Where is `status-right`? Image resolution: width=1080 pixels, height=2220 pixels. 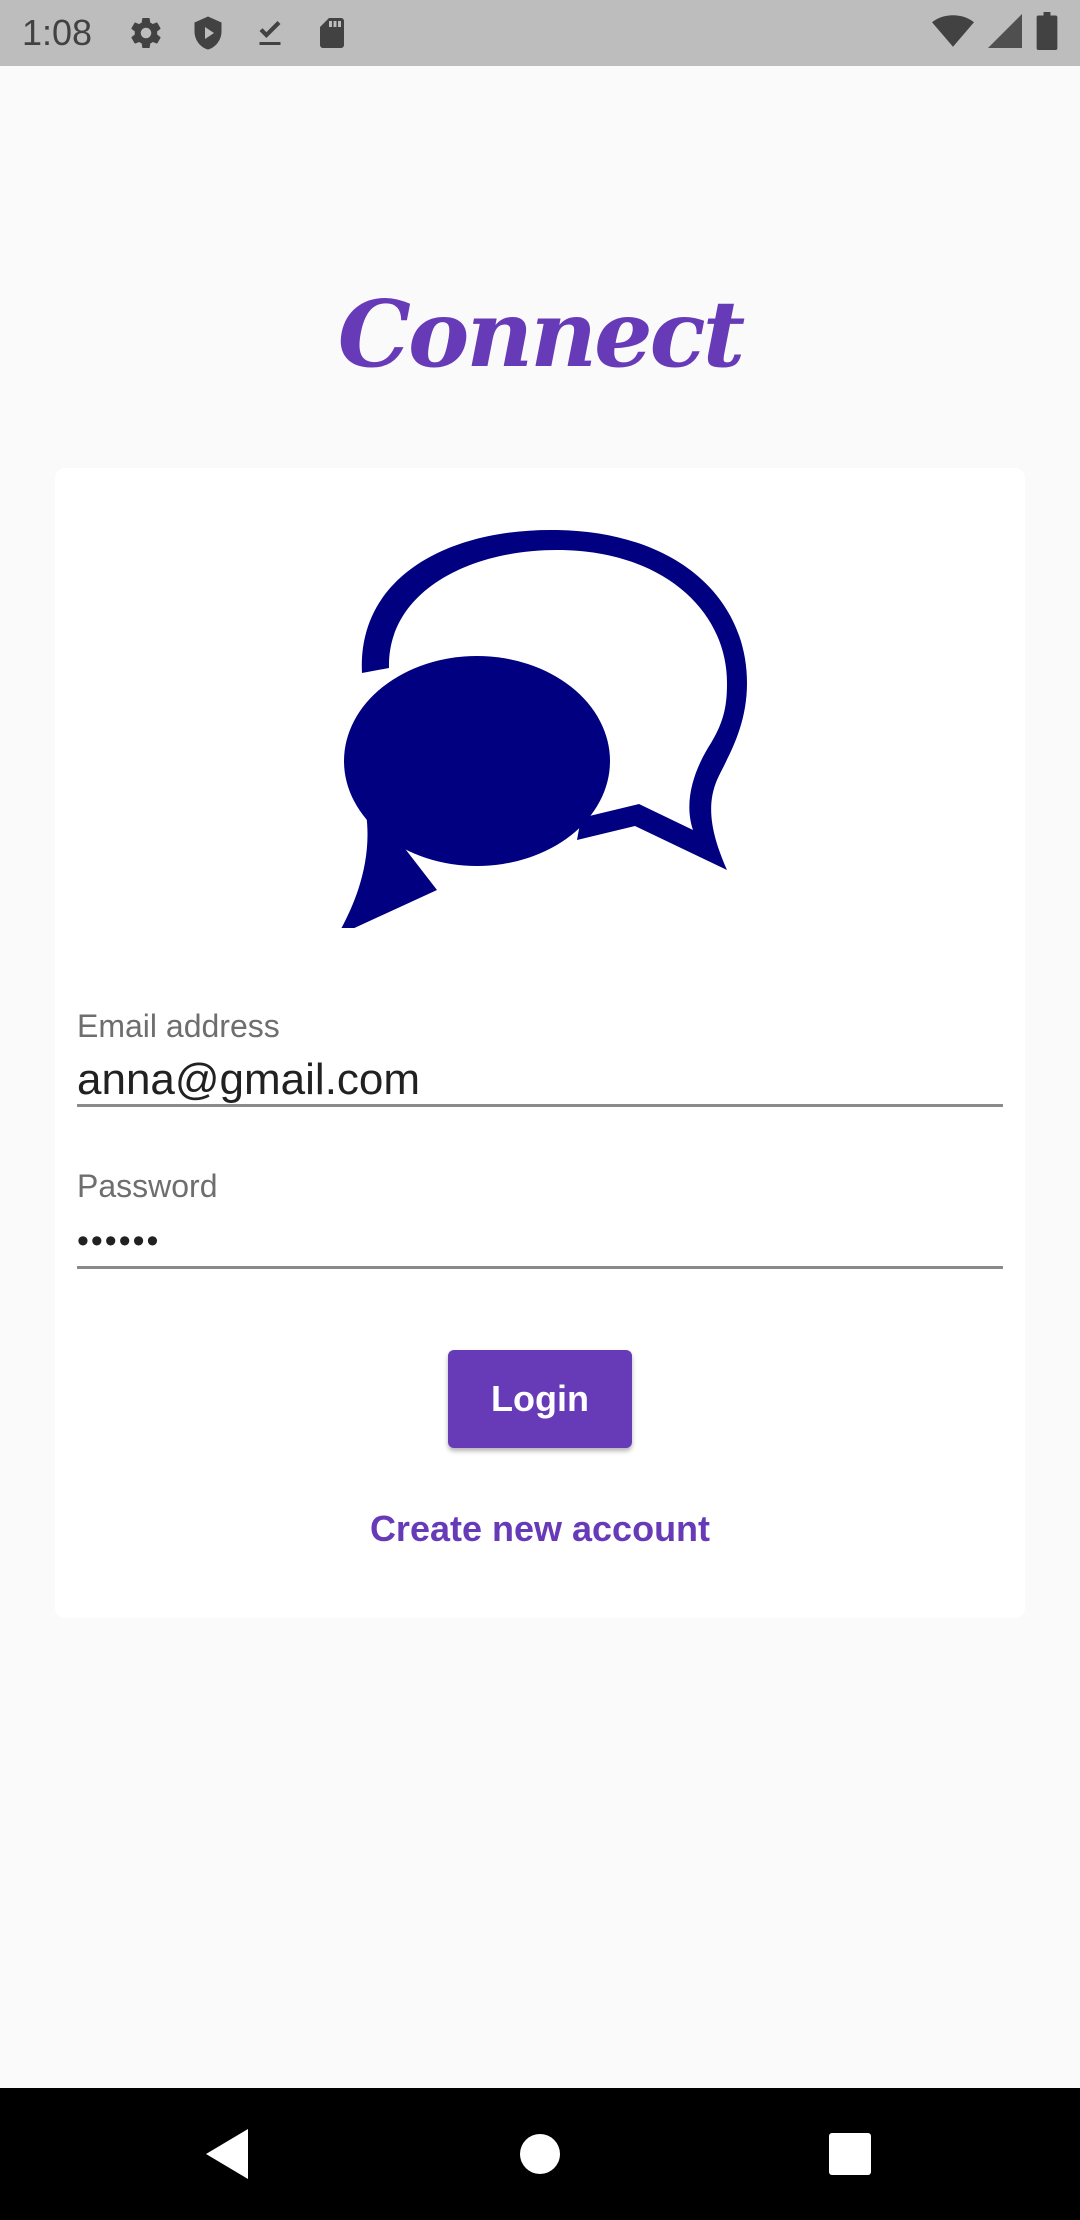 status-right is located at coordinates (995, 33).